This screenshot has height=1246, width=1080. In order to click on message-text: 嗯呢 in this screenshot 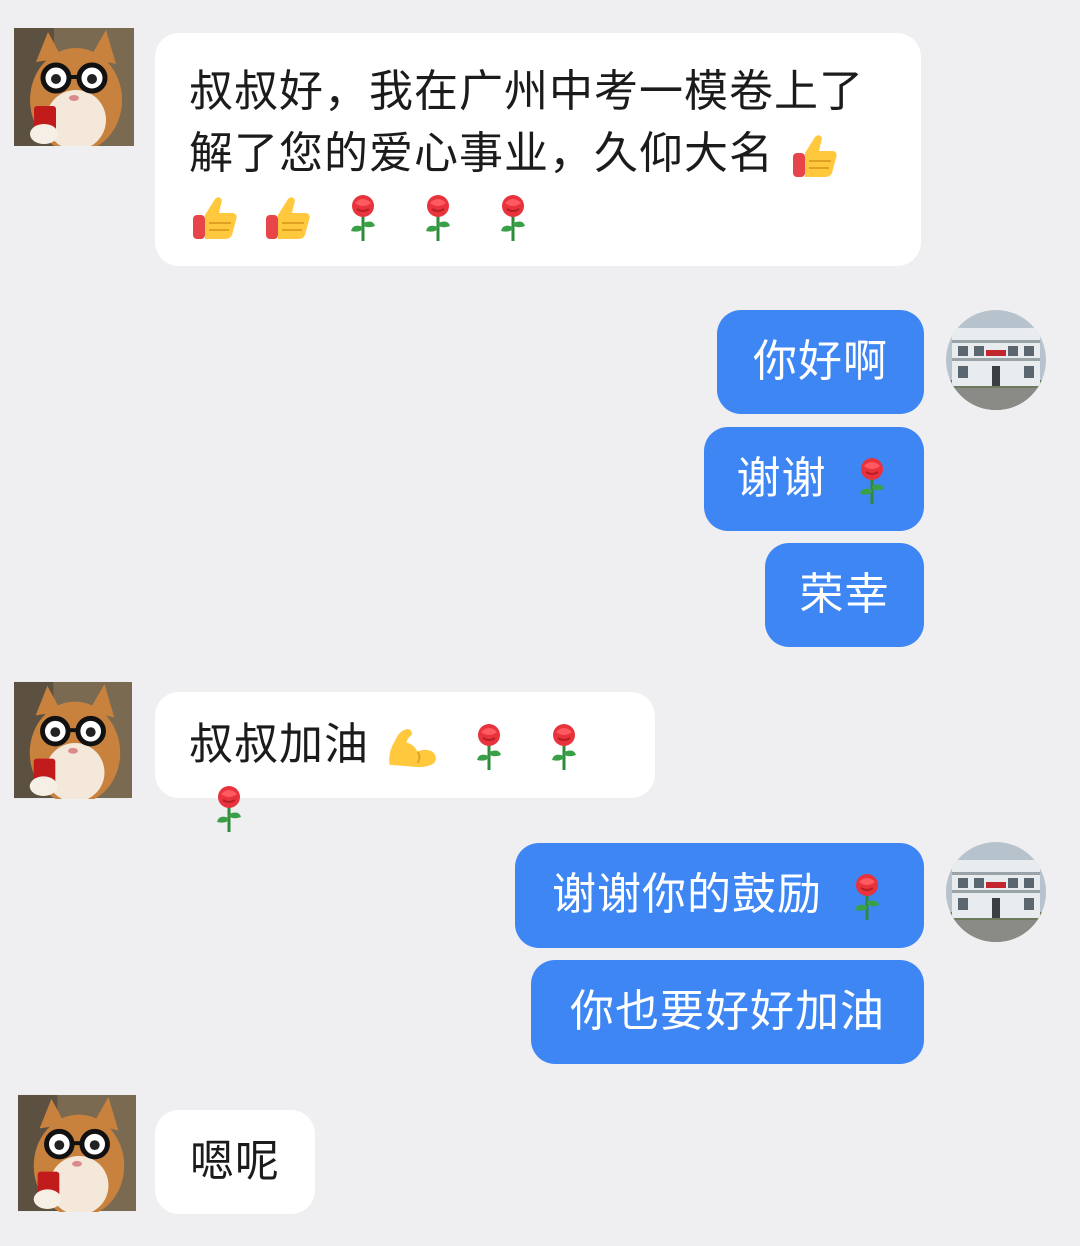, I will do `click(235, 1161)`.